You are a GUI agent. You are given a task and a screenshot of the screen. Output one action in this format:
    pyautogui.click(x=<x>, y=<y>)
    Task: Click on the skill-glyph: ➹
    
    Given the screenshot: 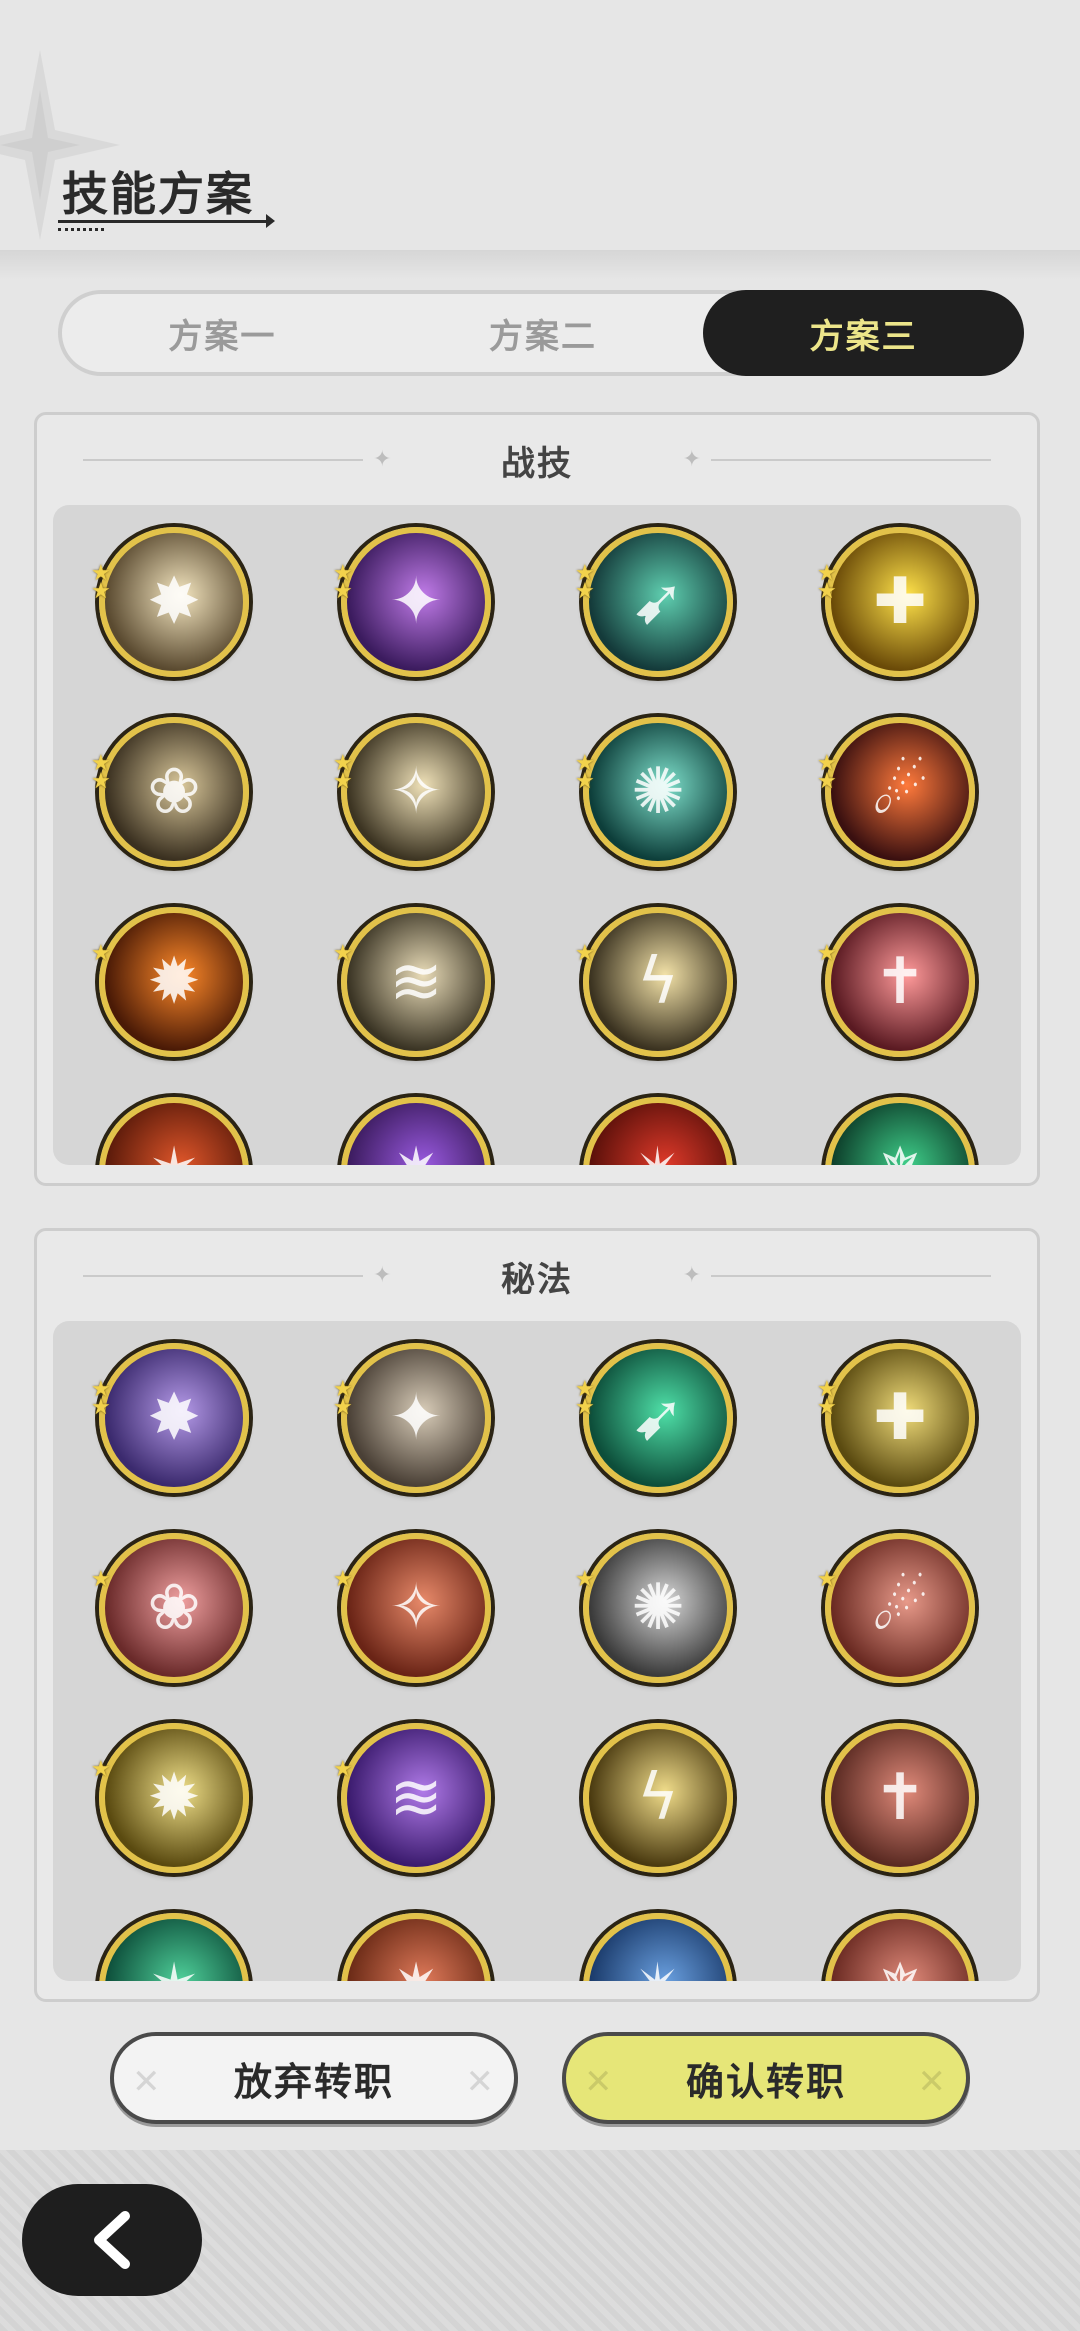 What is the action you would take?
    pyautogui.click(x=658, y=1418)
    